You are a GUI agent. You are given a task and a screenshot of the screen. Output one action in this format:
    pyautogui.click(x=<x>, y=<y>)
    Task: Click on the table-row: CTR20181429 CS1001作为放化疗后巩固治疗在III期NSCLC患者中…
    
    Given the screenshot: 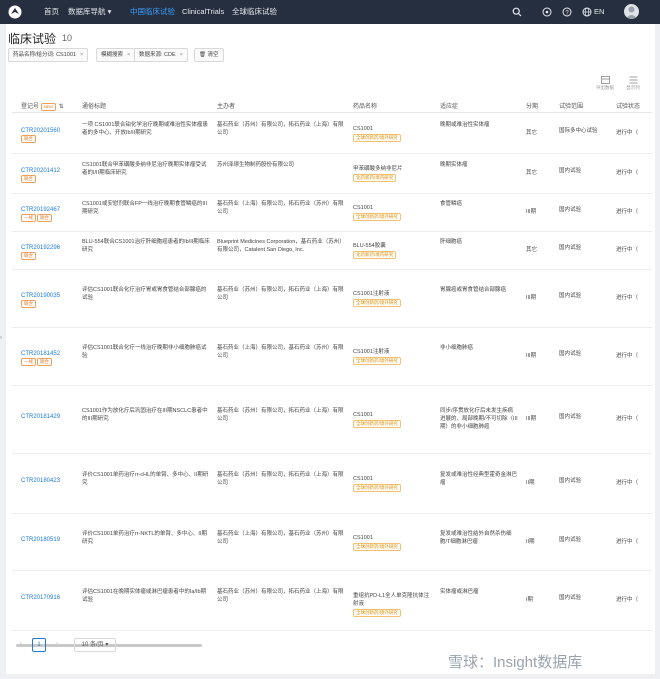 What is the action you would take?
    pyautogui.click(x=332, y=419)
    